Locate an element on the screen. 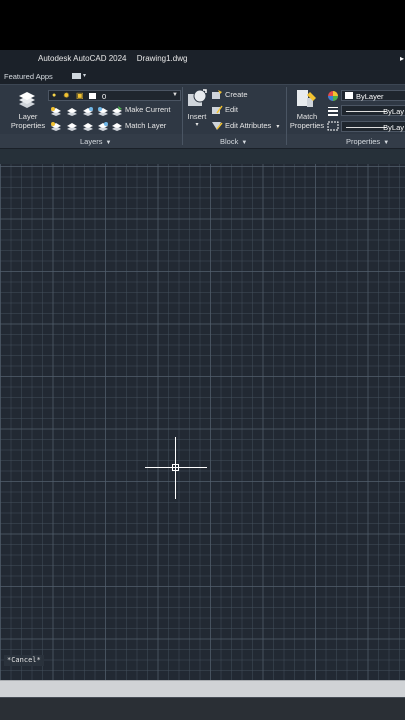  sun-icon: ✹ is located at coordinates (66, 95).